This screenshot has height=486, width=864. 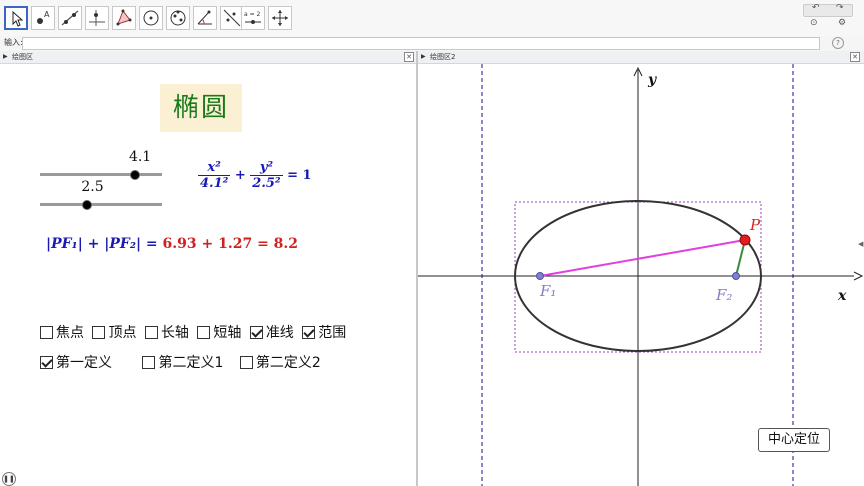 What do you see at coordinates (842, 296) in the screenshot?
I see `x-axis-label: x` at bounding box center [842, 296].